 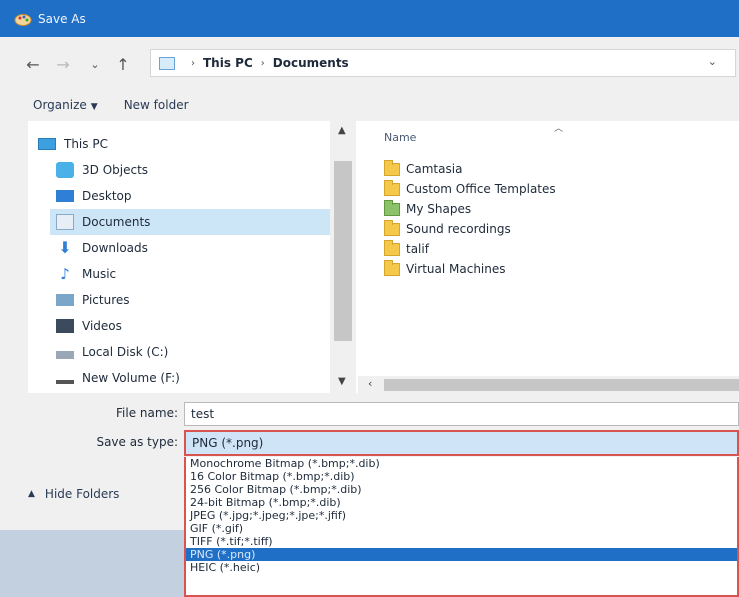 I want to click on nav-item-videos: Videos, so click(x=197, y=326).